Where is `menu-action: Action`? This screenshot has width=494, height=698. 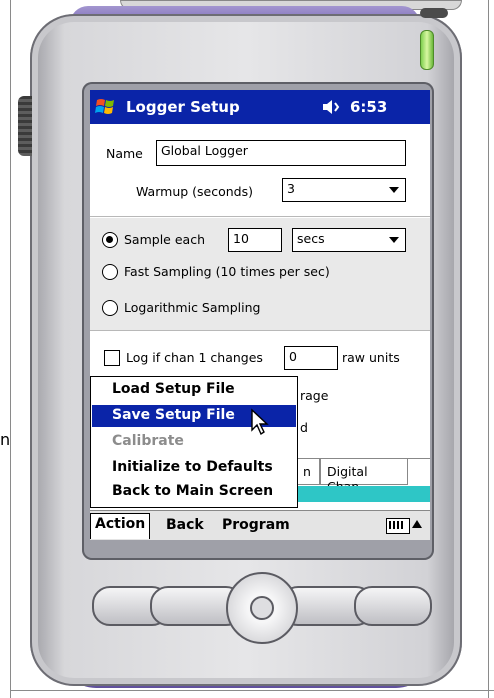 menu-action: Action is located at coordinates (120, 526).